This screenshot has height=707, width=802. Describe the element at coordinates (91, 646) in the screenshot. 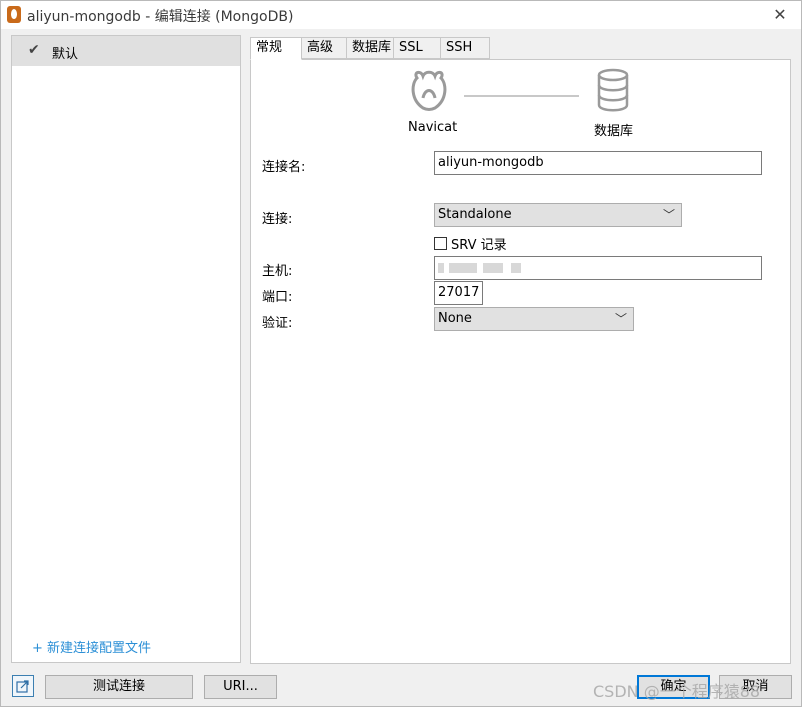

I see `new-connection-profile-link: + 新建连接配置文件` at that location.